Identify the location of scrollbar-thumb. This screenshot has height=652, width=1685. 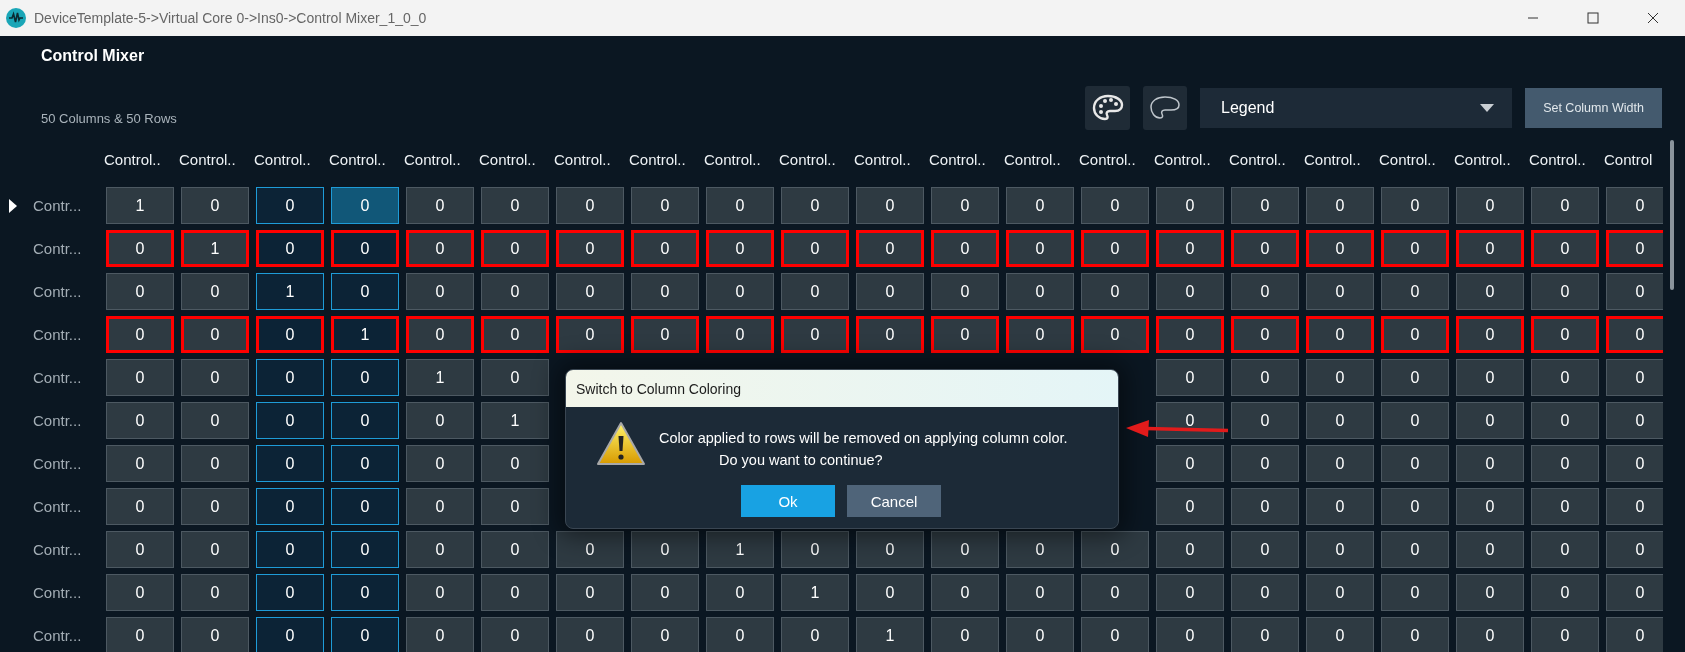
(1672, 215).